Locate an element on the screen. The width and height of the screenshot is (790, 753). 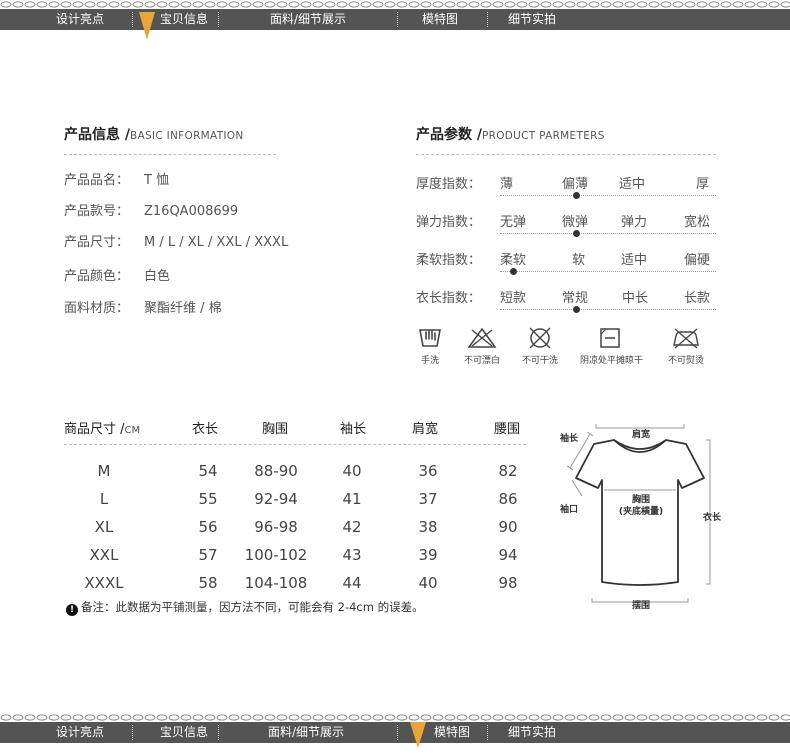
param-scale-line is located at coordinates (608, 309).